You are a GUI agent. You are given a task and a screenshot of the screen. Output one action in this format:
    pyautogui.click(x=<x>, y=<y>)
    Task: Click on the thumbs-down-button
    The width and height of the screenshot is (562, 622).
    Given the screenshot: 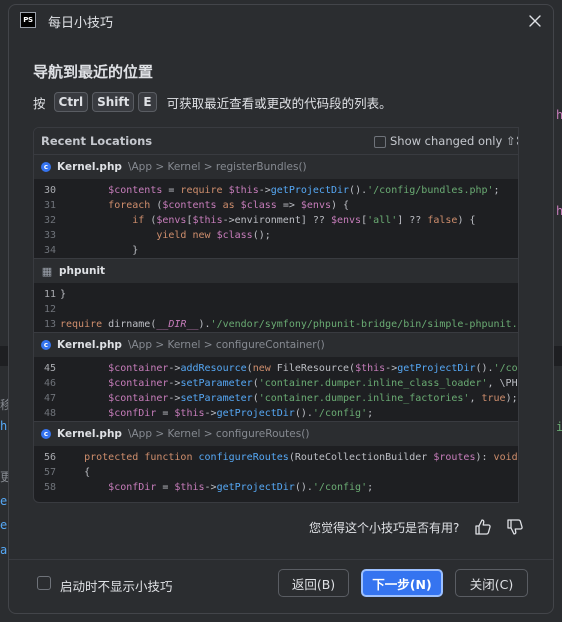 What is the action you would take?
    pyautogui.click(x=515, y=527)
    